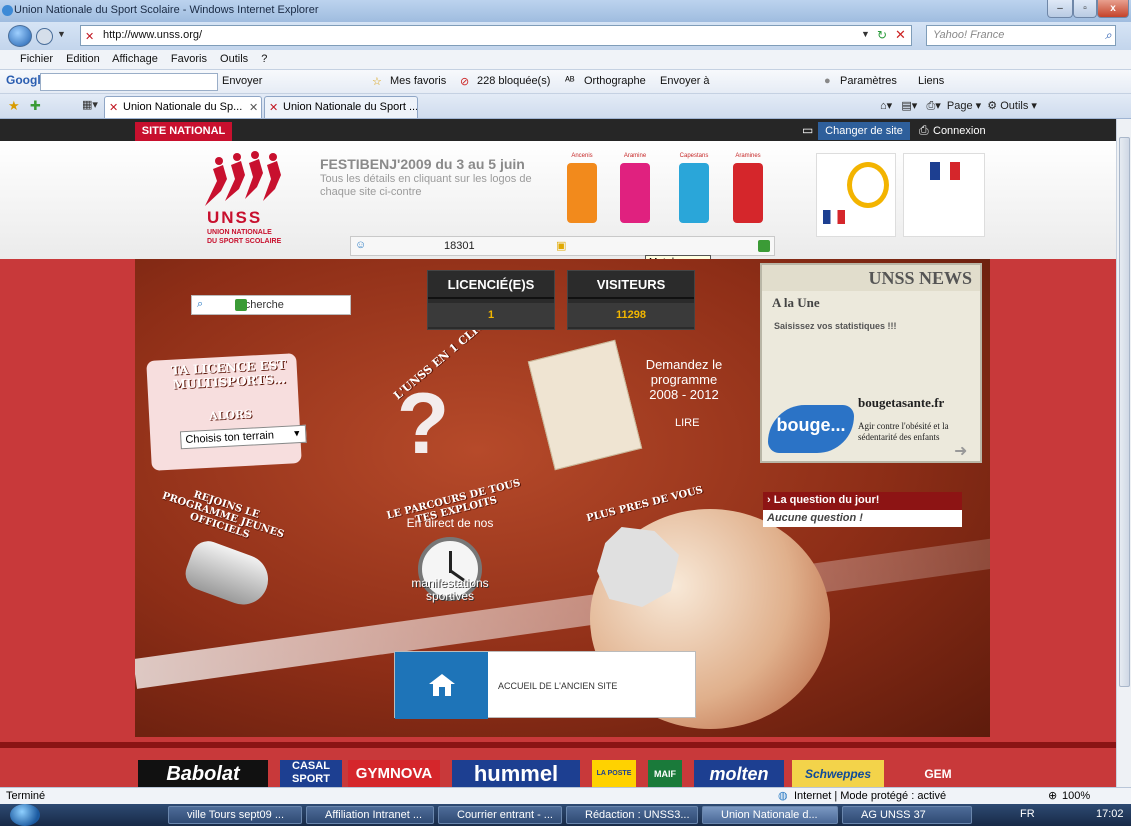  What do you see at coordinates (938, 773) in the screenshot?
I see `sponsor-gem: GEM` at bounding box center [938, 773].